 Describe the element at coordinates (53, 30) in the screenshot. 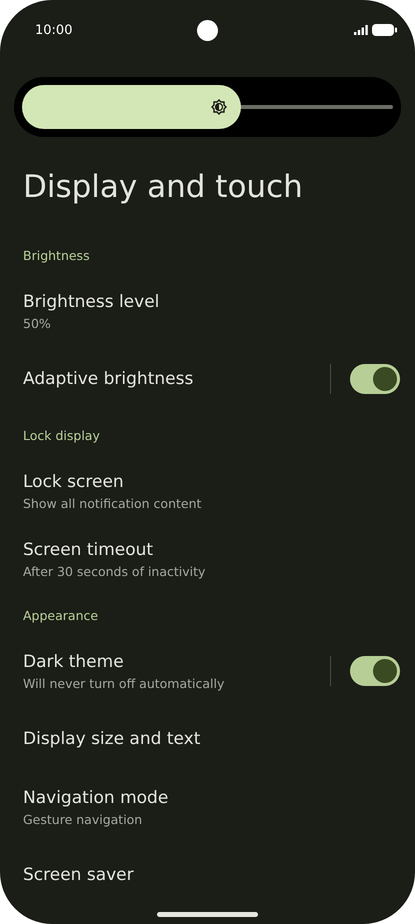

I see `status-time: 10:00` at that location.